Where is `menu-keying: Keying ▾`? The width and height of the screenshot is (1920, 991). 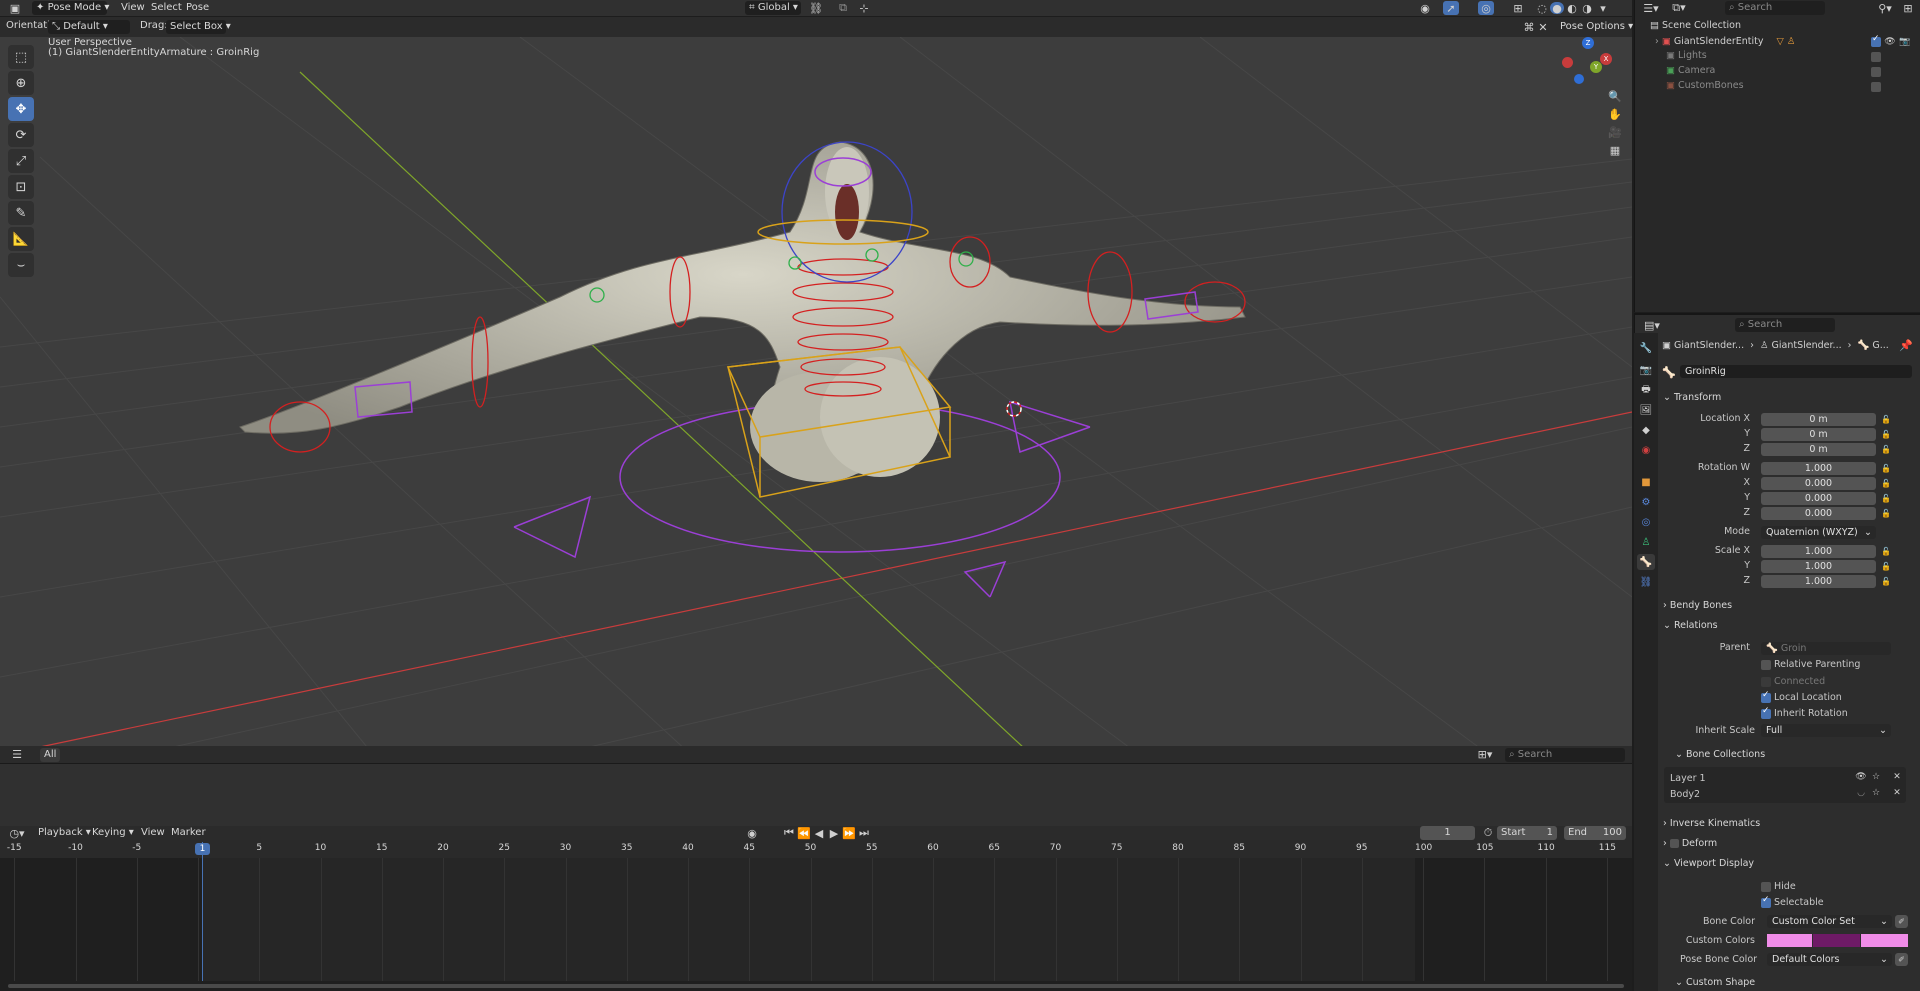
menu-keying: Keying ▾ is located at coordinates (113, 832).